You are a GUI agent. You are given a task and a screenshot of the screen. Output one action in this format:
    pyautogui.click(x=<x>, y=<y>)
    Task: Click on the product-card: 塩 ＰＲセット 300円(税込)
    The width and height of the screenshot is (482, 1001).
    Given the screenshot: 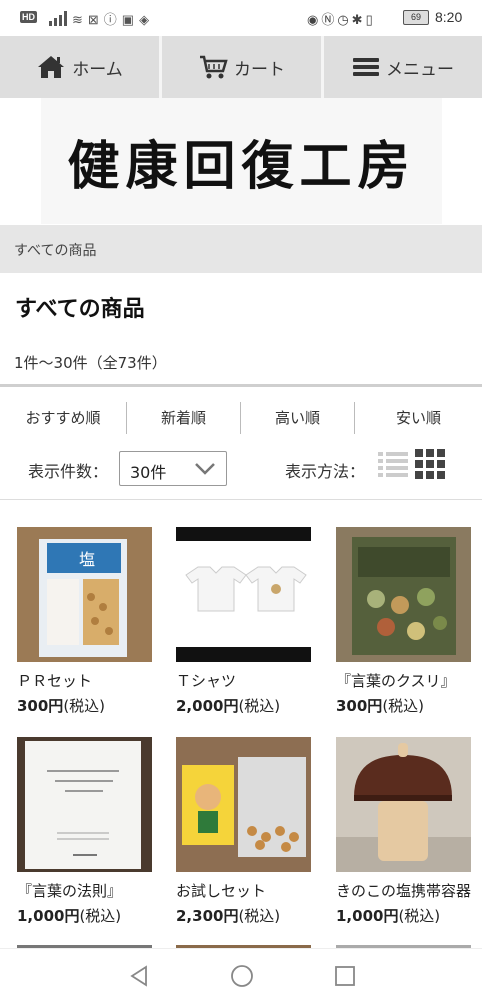 What is the action you would take?
    pyautogui.click(x=92, y=621)
    